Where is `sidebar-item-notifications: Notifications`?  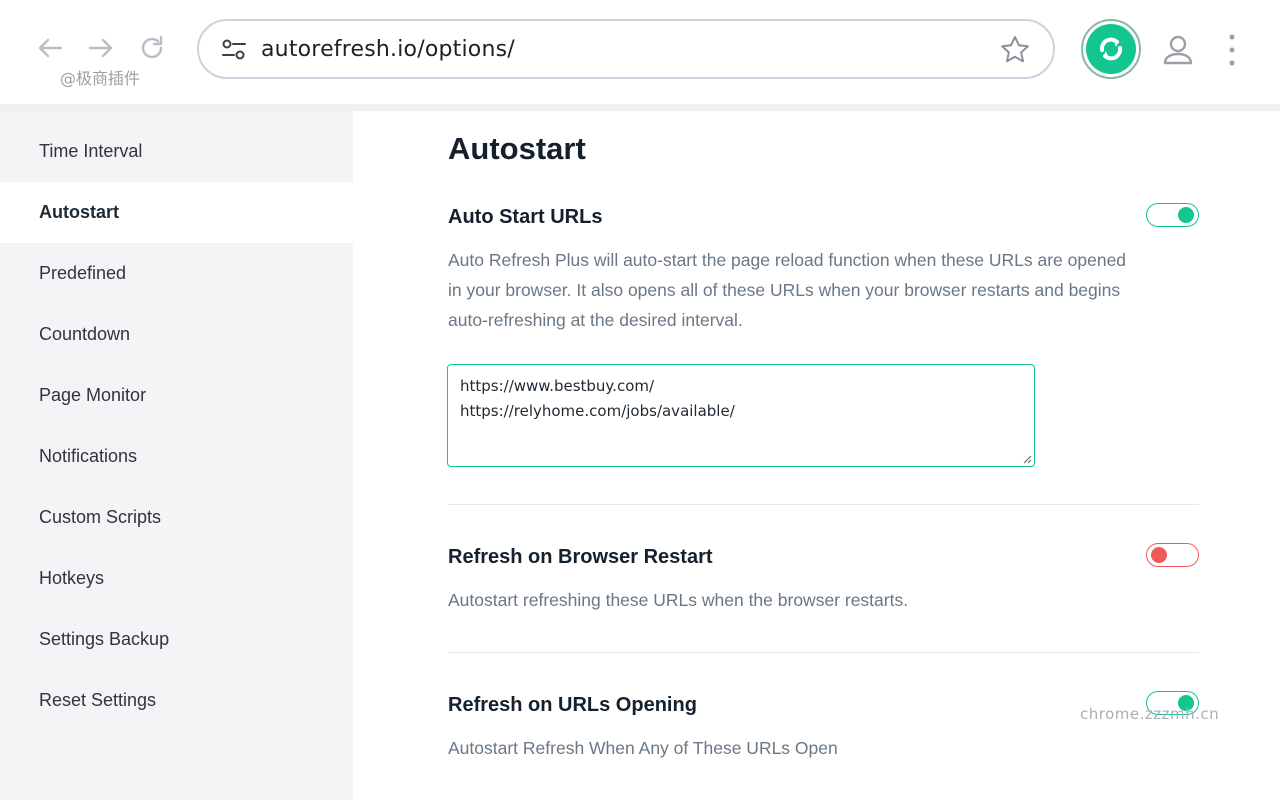
sidebar-item-notifications: Notifications is located at coordinates (176, 456).